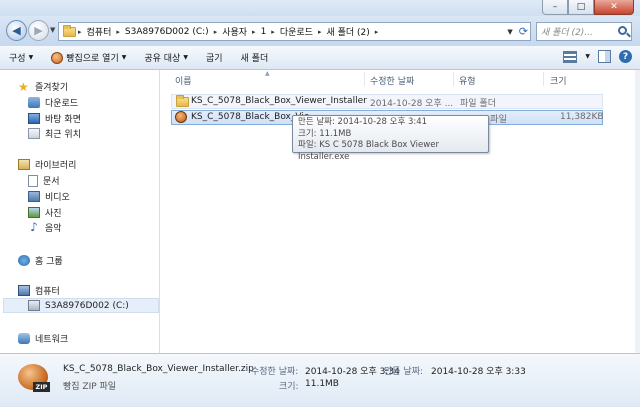 The image size is (640, 407). I want to click on toolbar-right: ▼ ?, so click(597, 56).